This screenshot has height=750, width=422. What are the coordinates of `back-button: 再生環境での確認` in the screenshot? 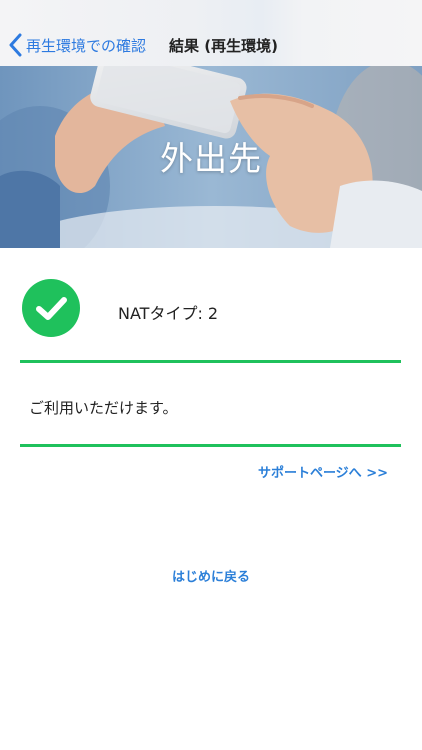 It's located at (77, 45).